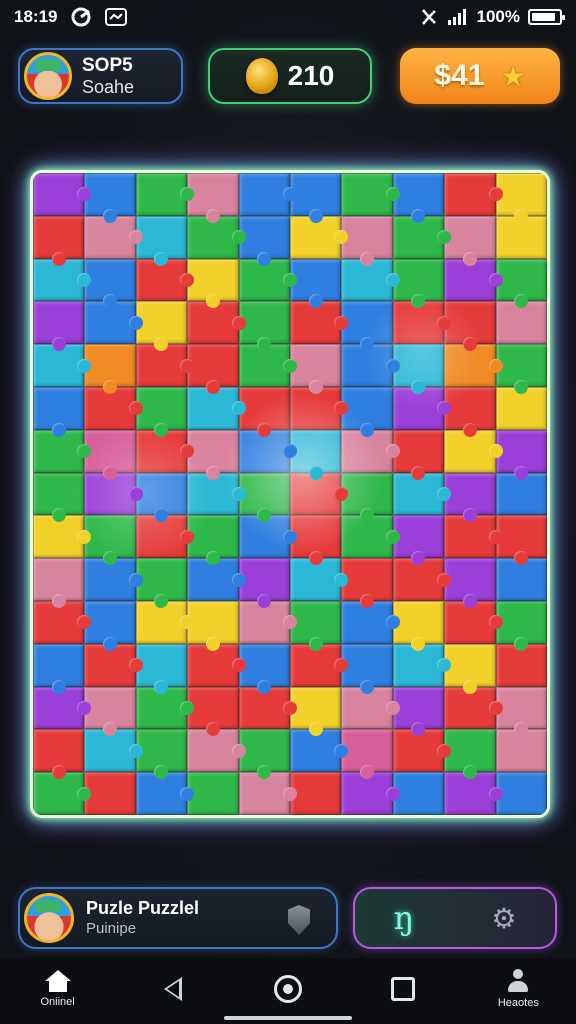 Image resolution: width=576 pixels, height=1024 pixels. What do you see at coordinates (299, 920) in the screenshot?
I see `shield-icon` at bounding box center [299, 920].